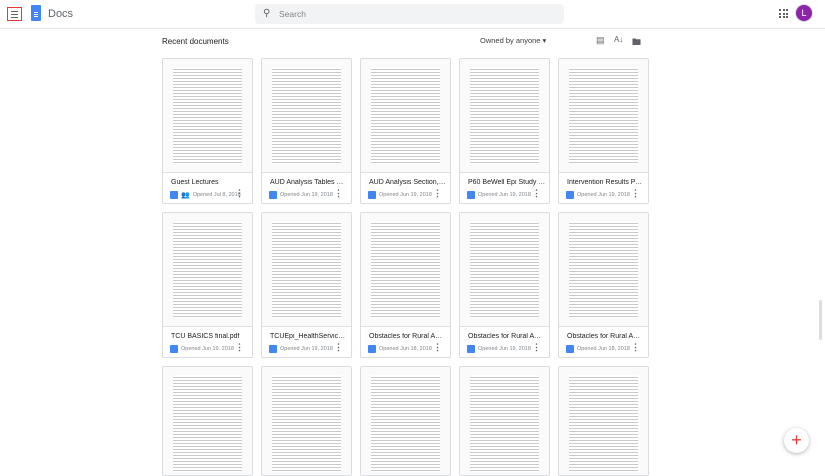 The width and height of the screenshot is (825, 476). Describe the element at coordinates (804, 13) in the screenshot. I see `avatar: L` at that location.